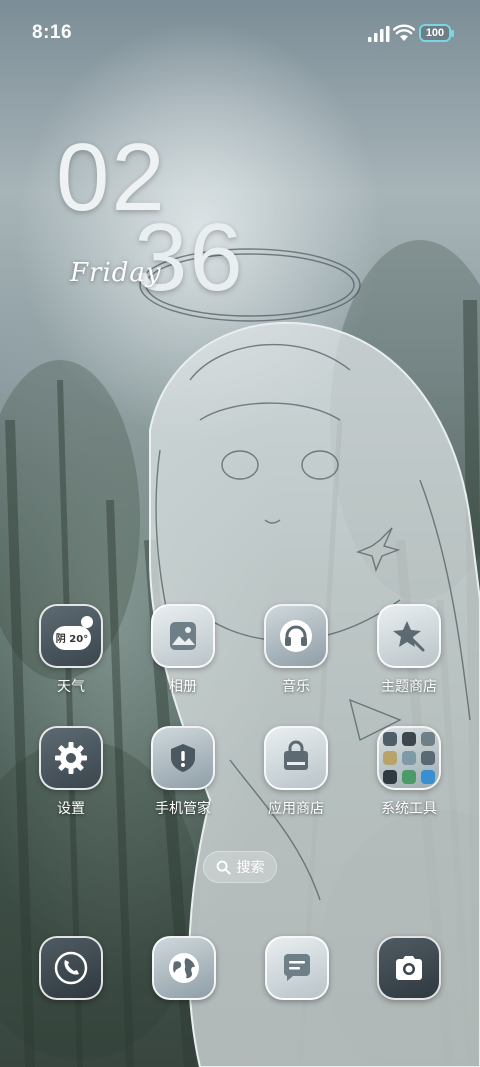 This screenshot has height=1067, width=480. Describe the element at coordinates (183, 687) in the screenshot. I see `app-label: 相册` at that location.